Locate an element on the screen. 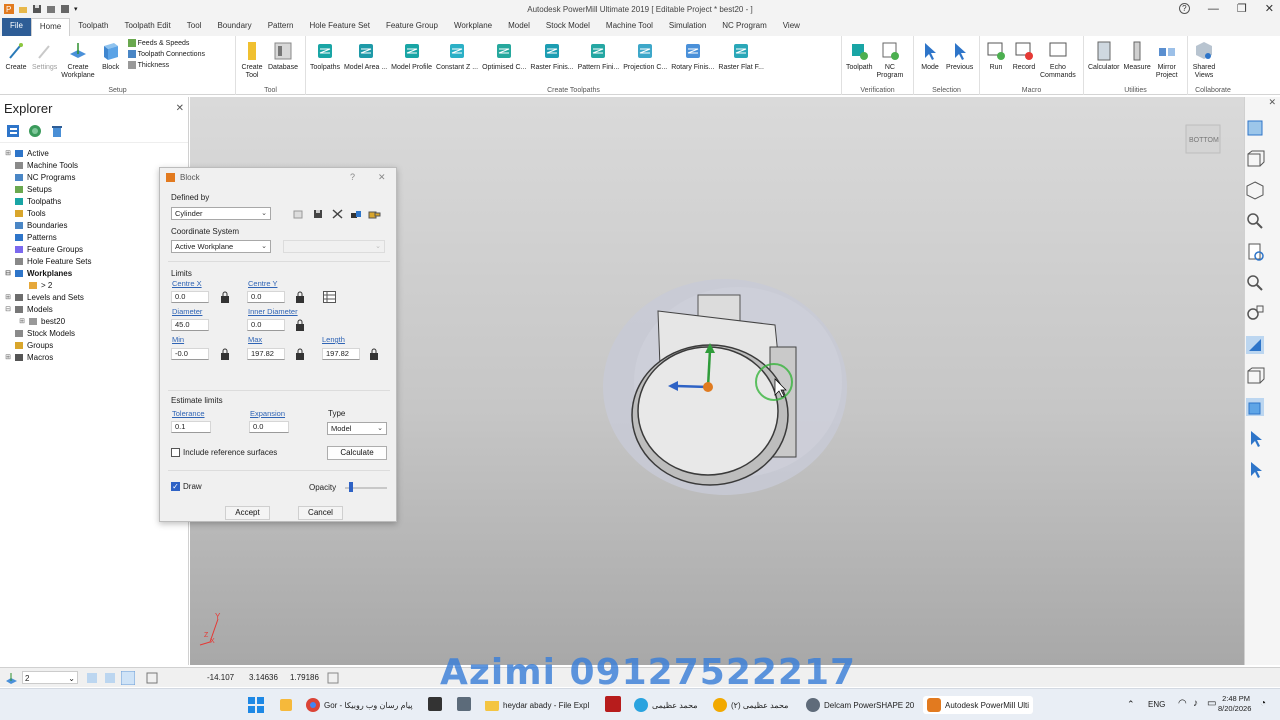 Image resolution: width=1280 pixels, height=720 pixels. inner-diameter-link: Inner Diameter is located at coordinates (273, 311).